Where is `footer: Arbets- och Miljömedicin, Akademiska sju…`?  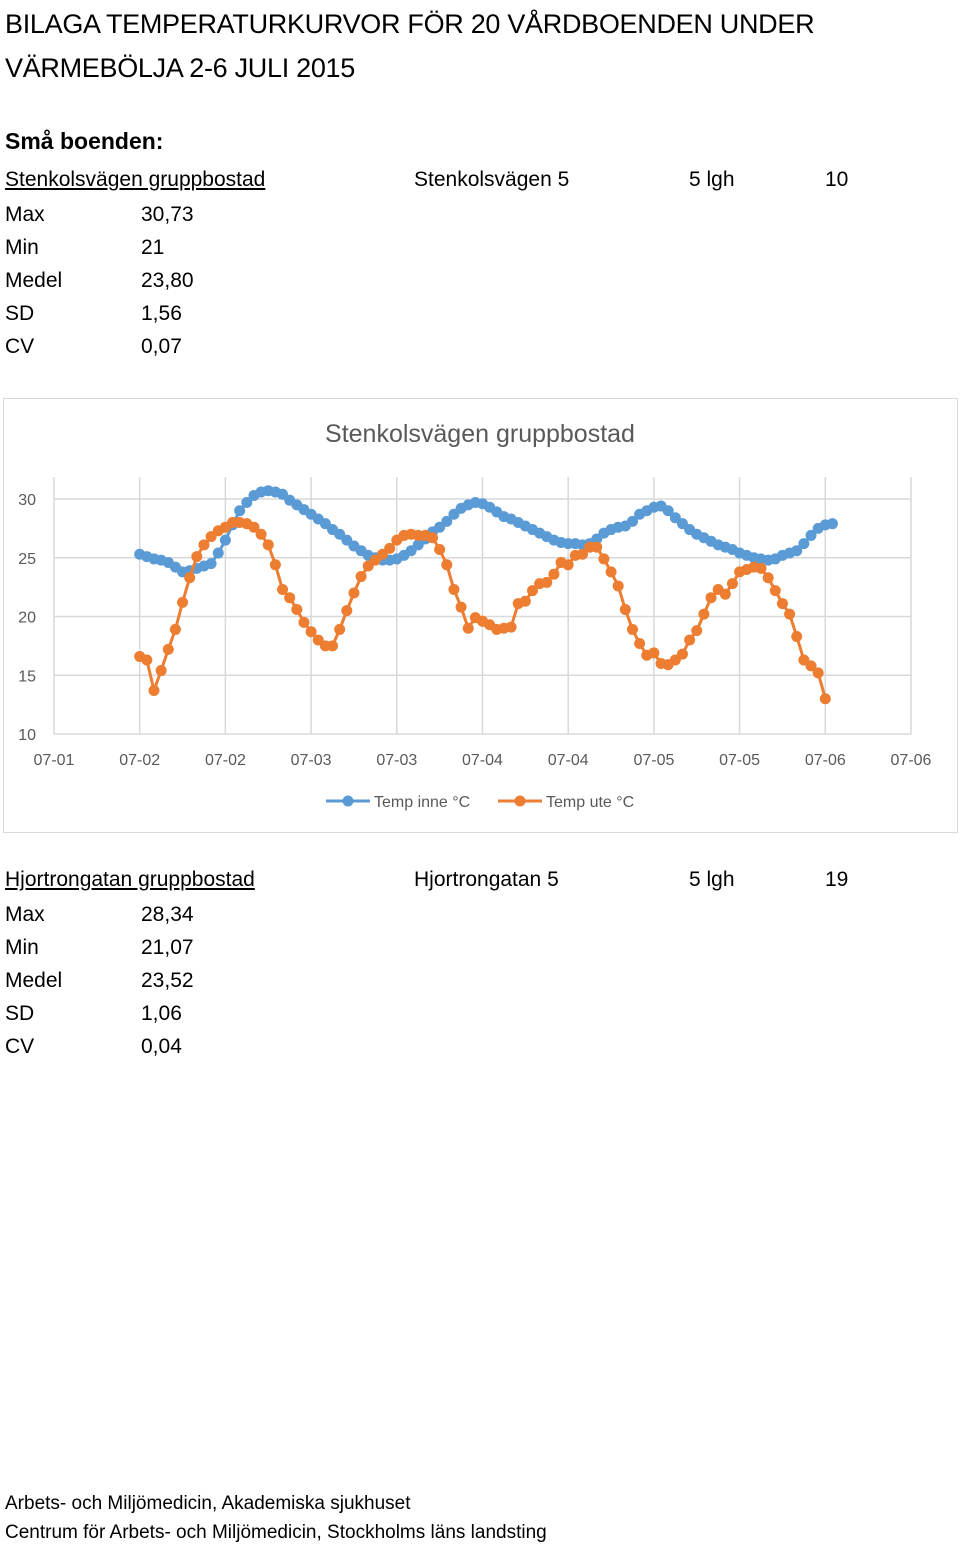 footer: Arbets- och Miljömedicin, Akademiska sju… is located at coordinates (276, 1518).